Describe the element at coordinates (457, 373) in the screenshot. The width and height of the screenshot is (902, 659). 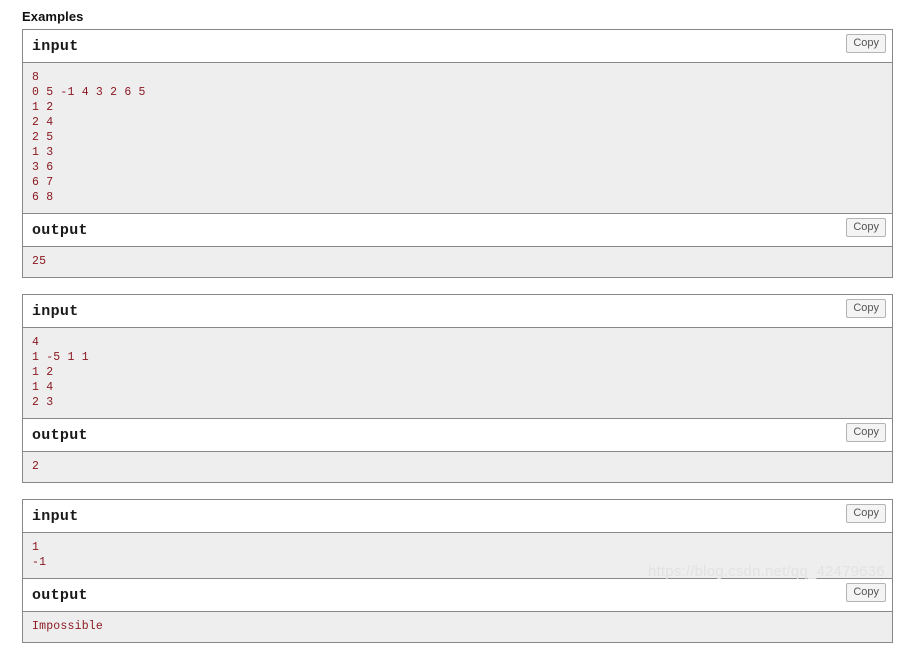
I see `input-content-2: 4 1 -5 1 1 1 2 1 4 2 3` at that location.